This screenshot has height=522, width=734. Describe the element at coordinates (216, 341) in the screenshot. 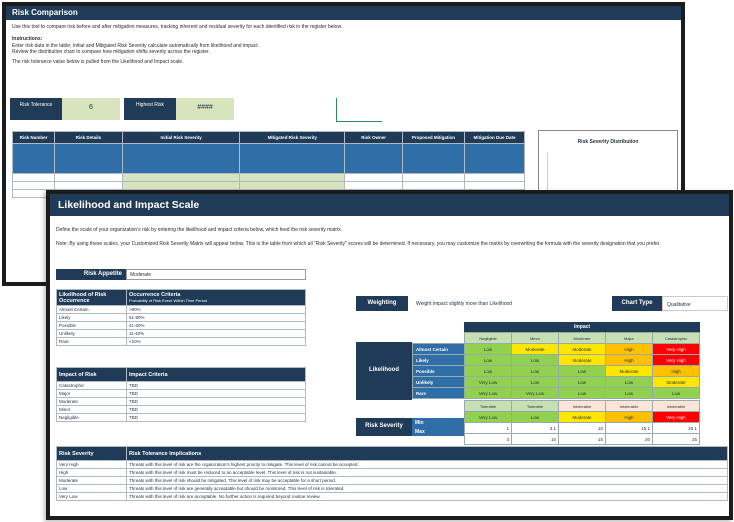

I see `likelihood-criteria: <10%` at that location.